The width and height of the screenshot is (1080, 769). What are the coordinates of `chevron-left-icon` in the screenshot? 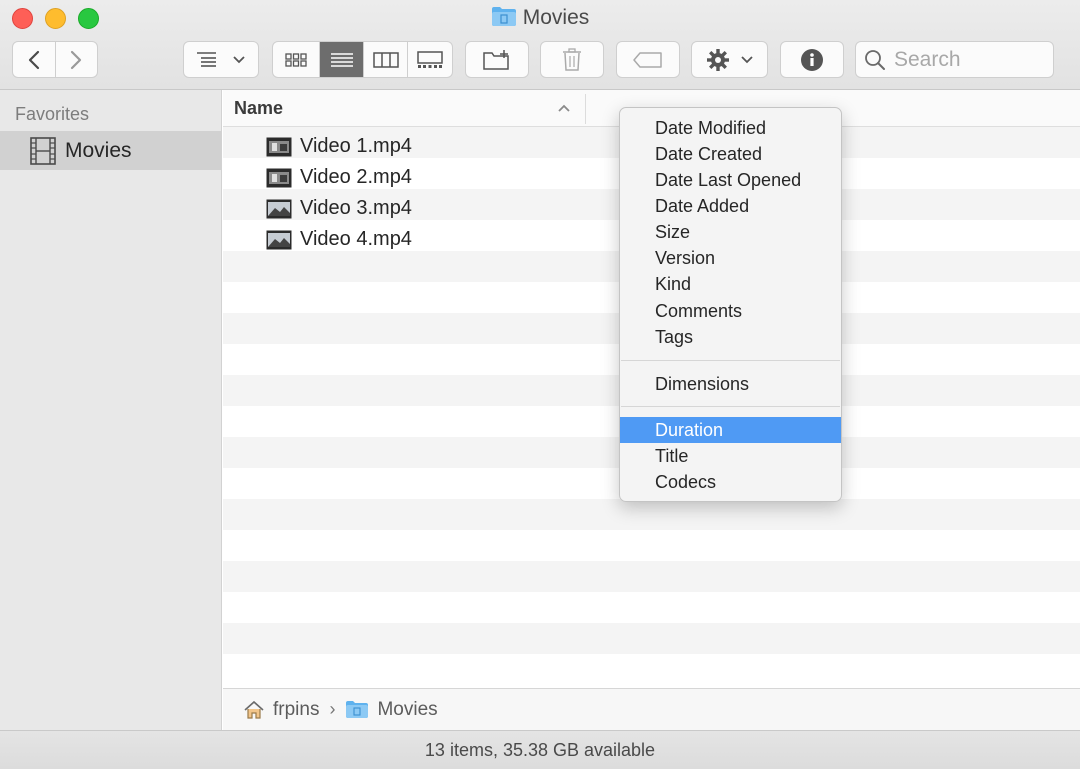 It's located at (33, 59).